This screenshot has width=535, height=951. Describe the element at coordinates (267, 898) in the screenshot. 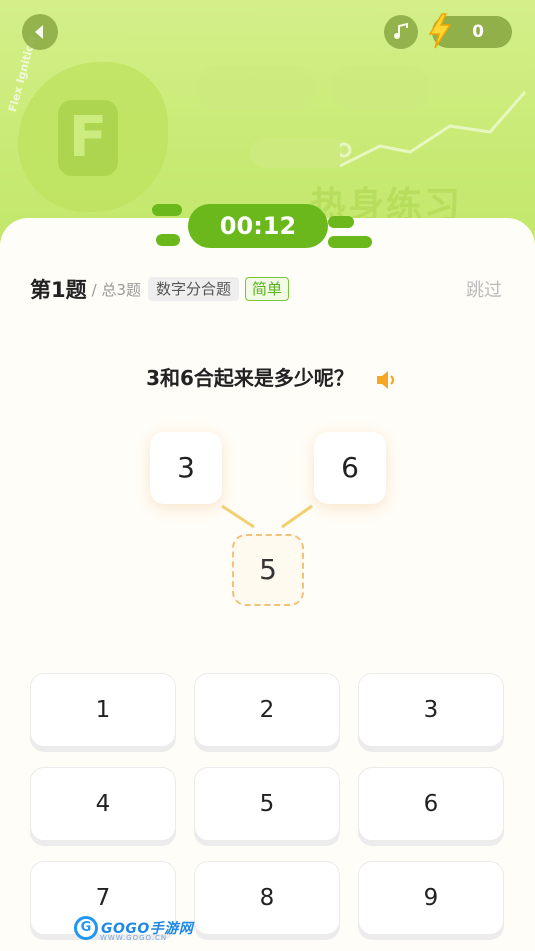

I see `keypad-key-8: 8` at that location.